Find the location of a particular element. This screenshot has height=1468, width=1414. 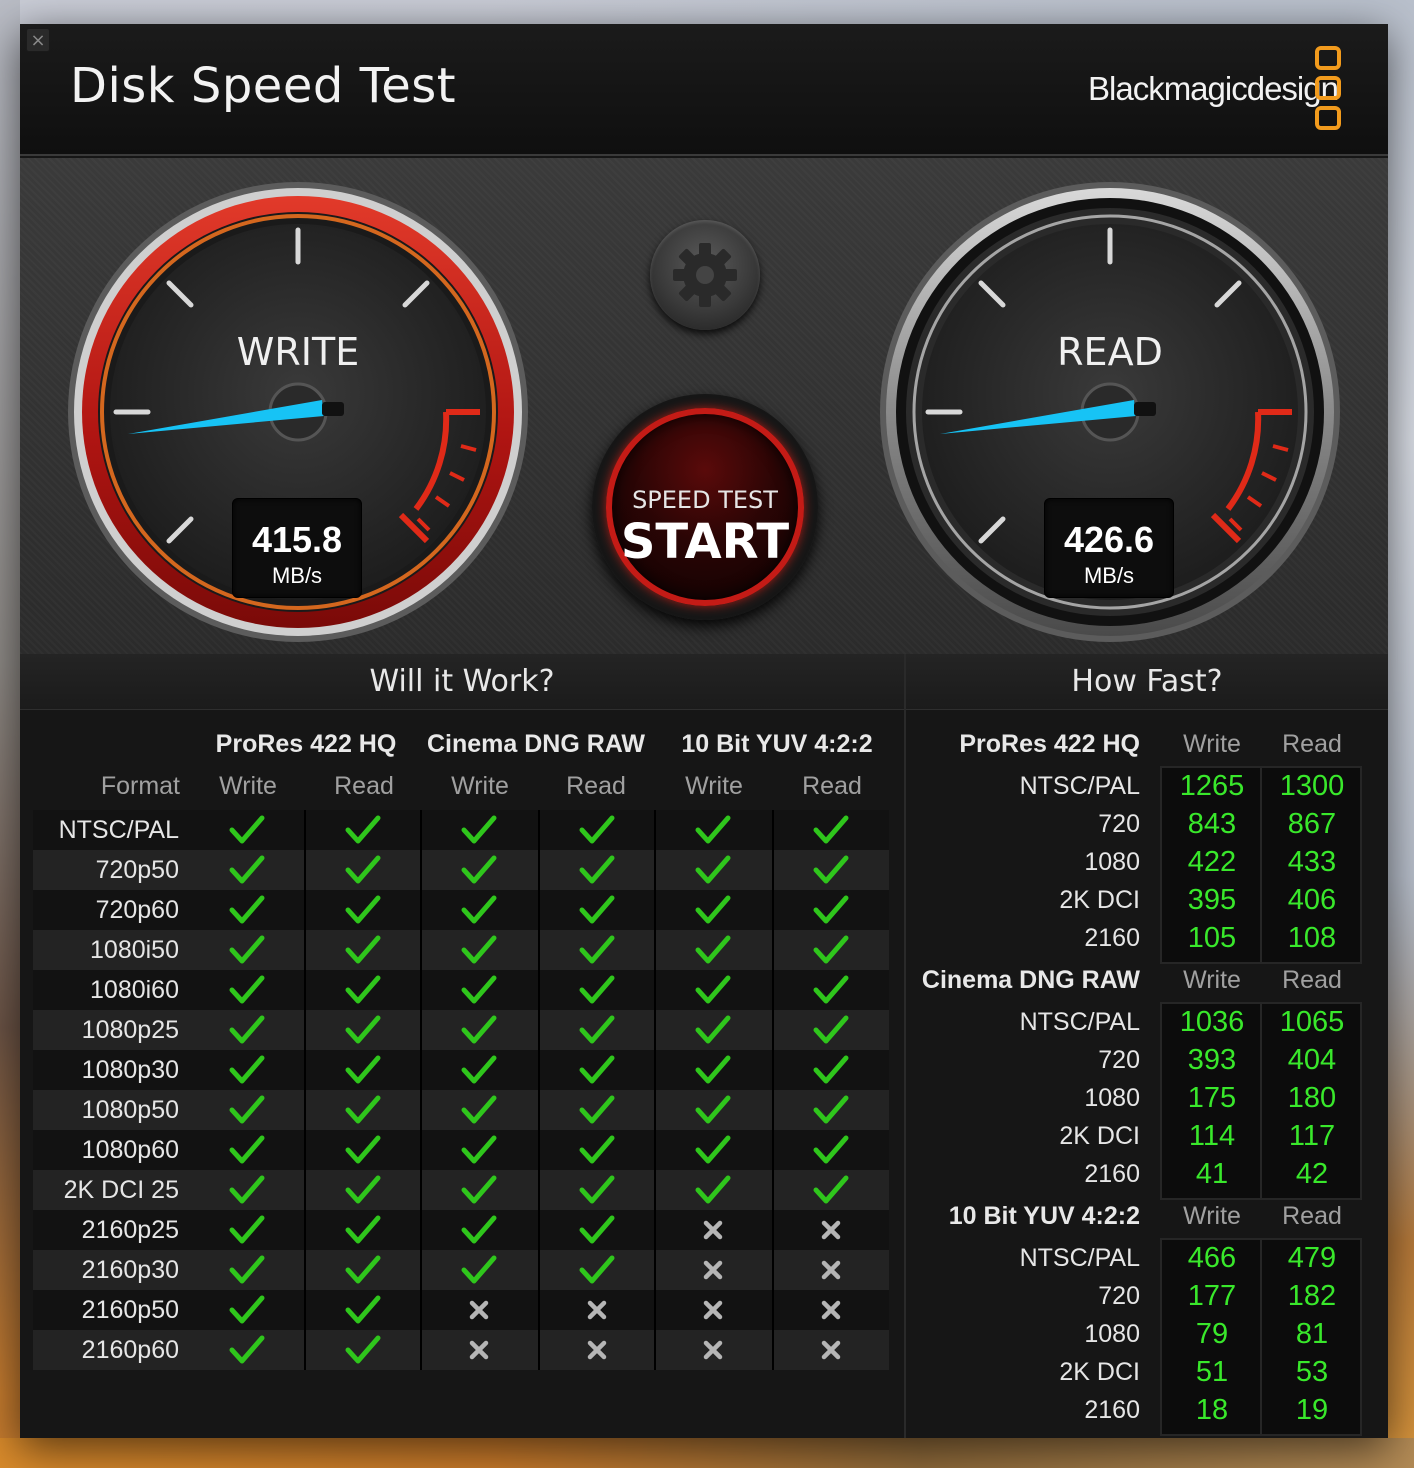

speed-value-write: 114 is located at coordinates (1212, 1136).